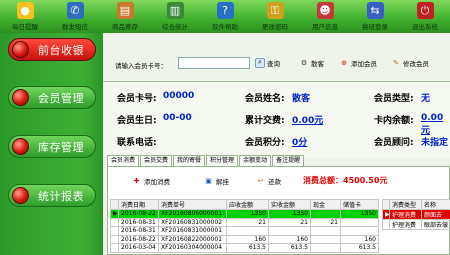 This screenshot has width=450, height=255. Describe the element at coordinates (247, 204) in the screenshot. I see `column-header: 应收金额` at that location.